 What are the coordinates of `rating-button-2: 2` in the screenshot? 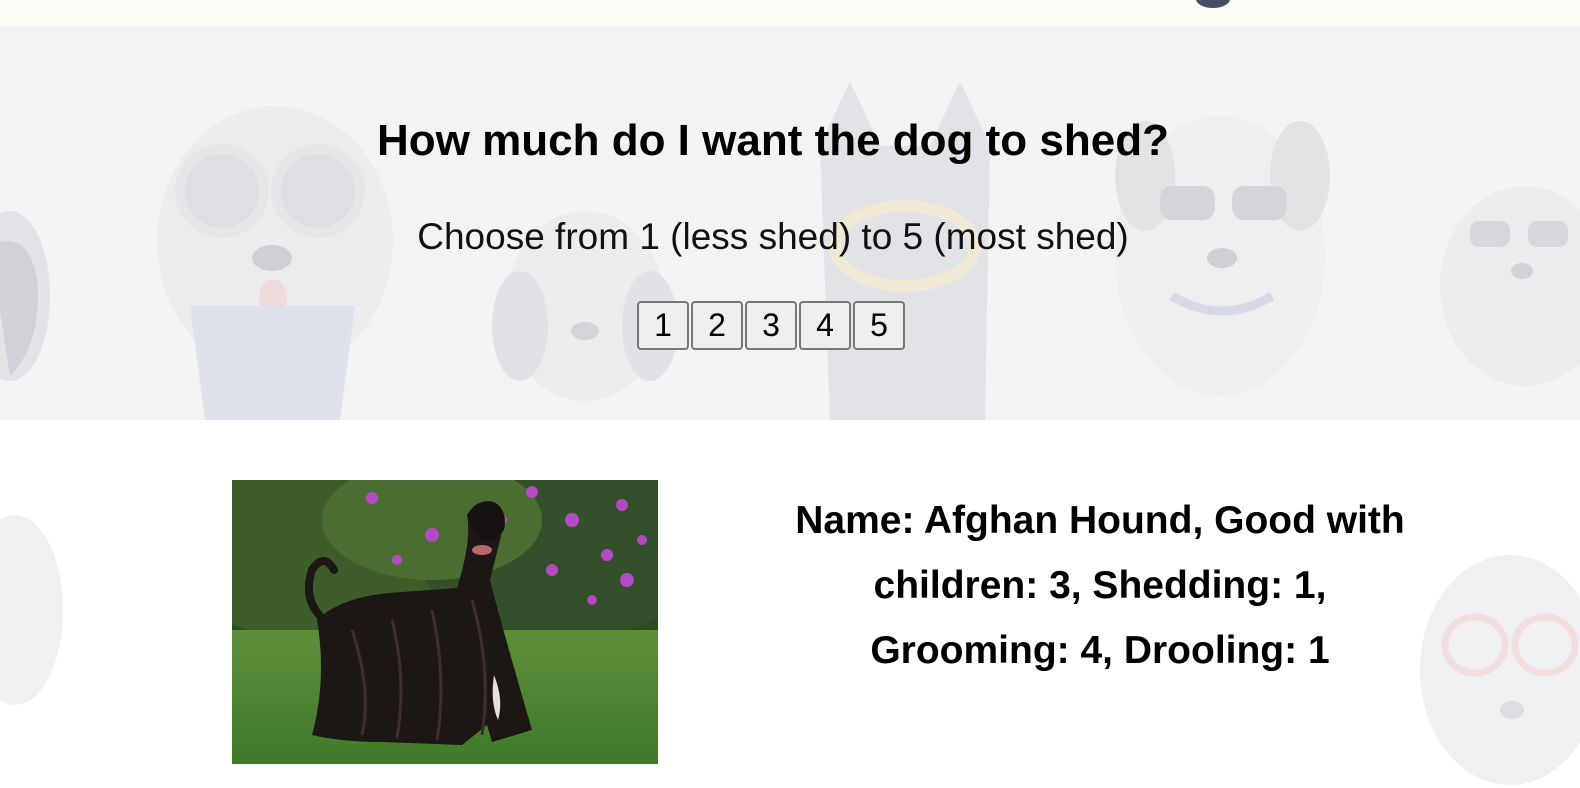 It's located at (717, 325).